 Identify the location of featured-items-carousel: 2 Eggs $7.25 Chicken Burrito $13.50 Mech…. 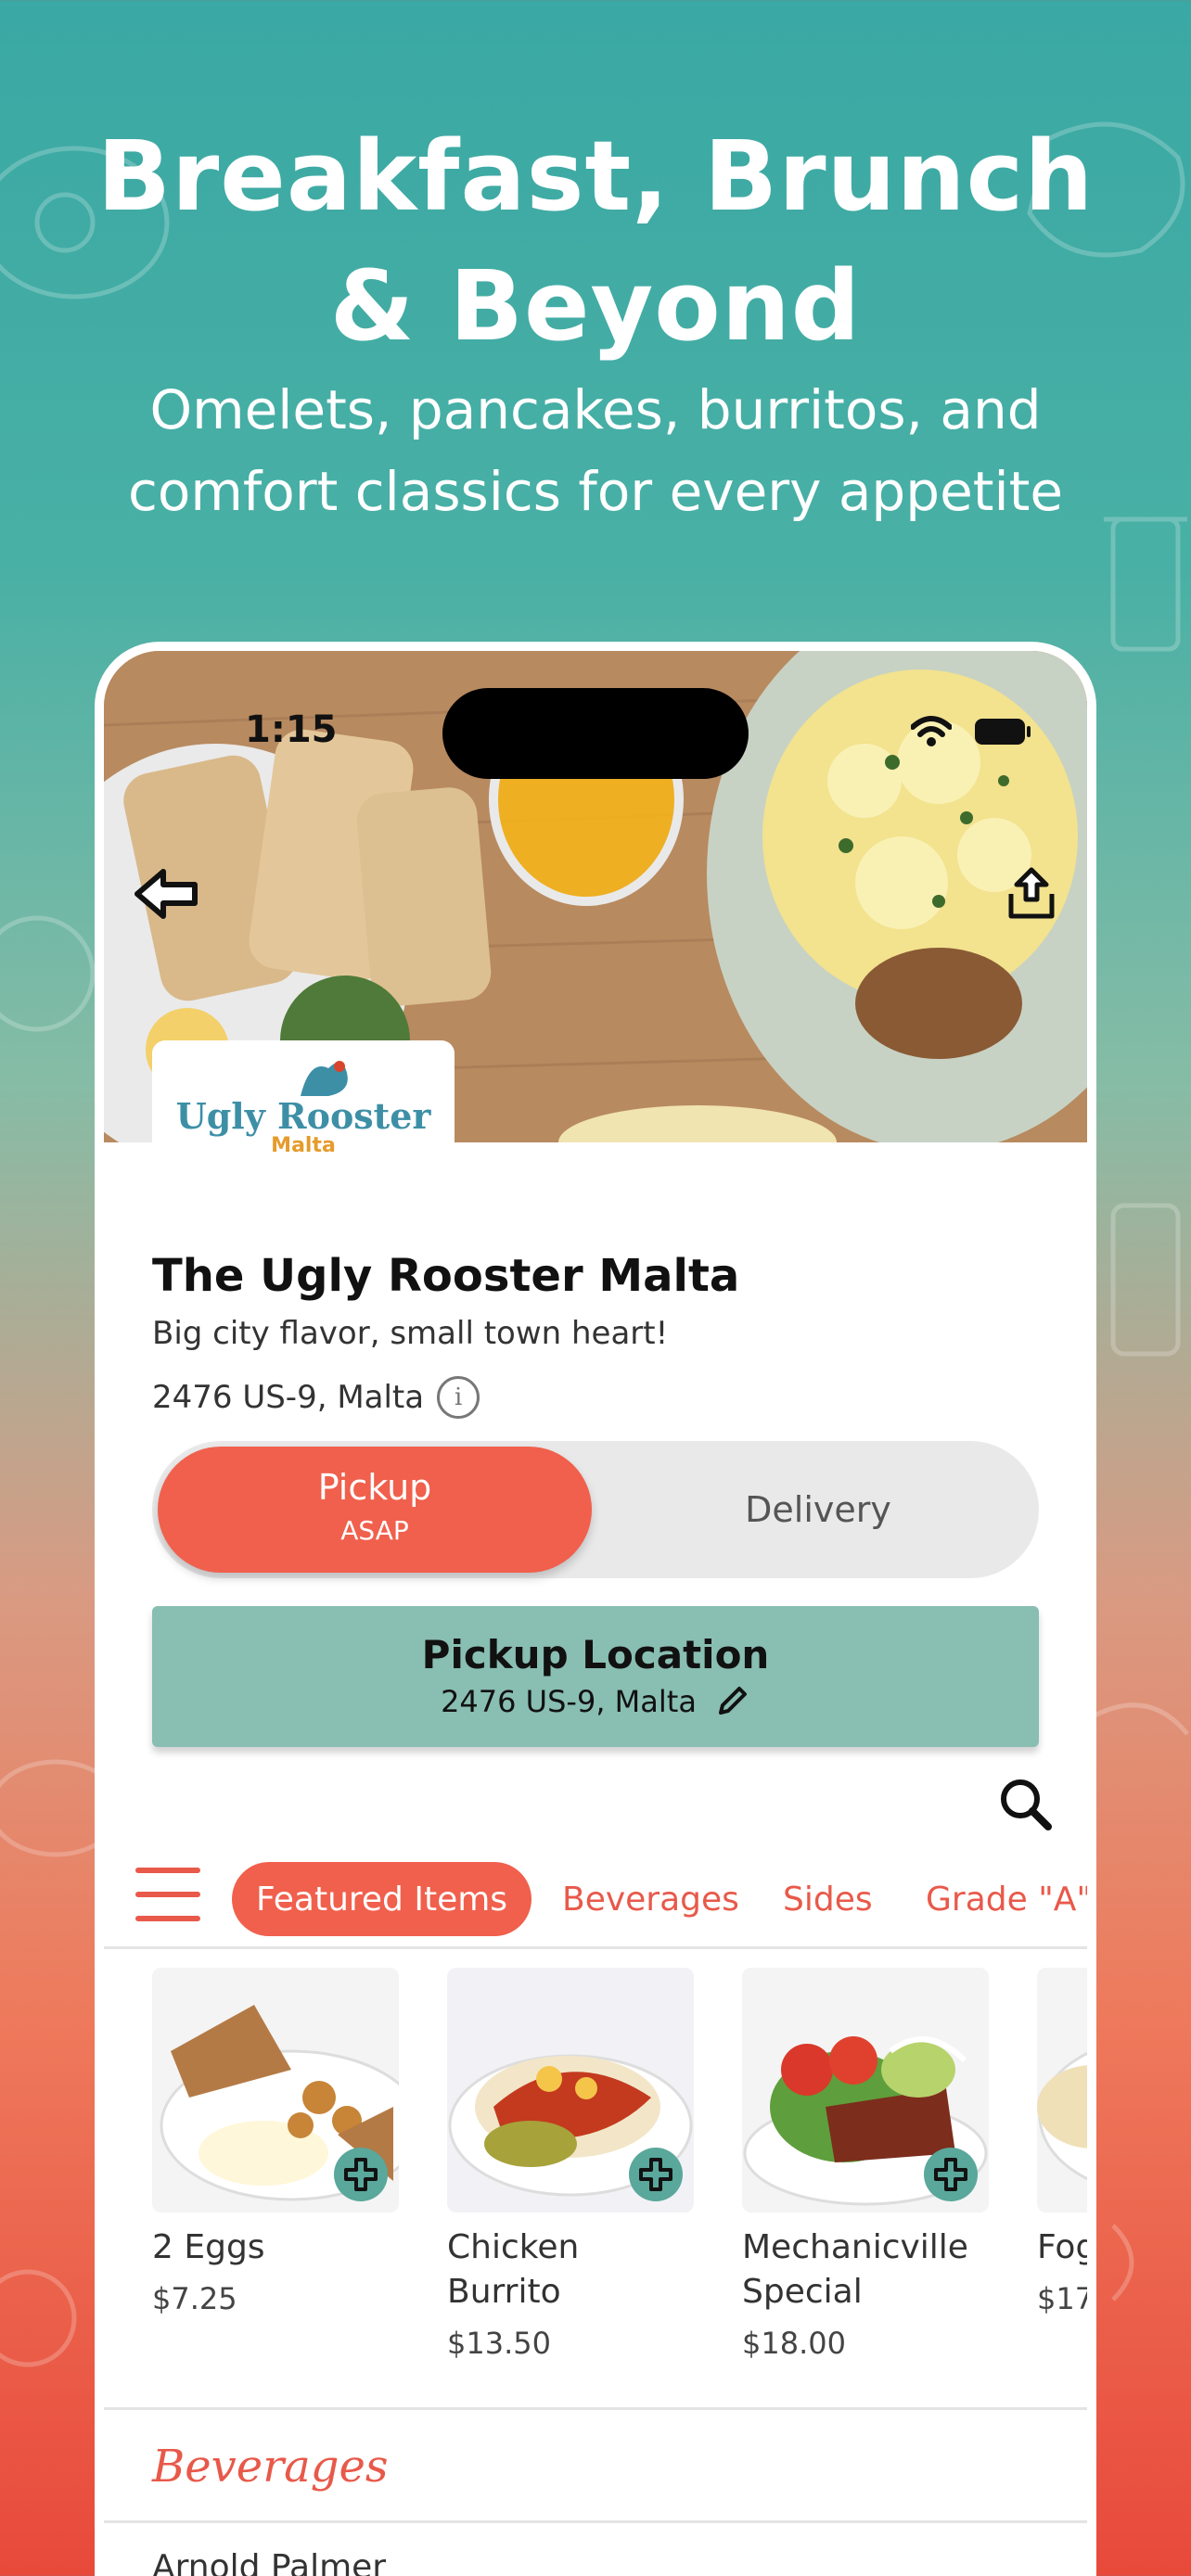
(595, 2181).